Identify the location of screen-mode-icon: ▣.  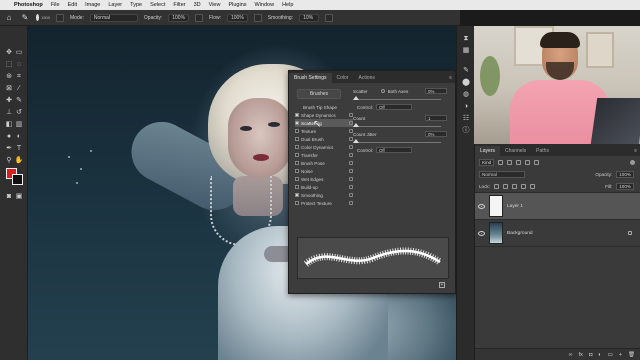
(19, 196).